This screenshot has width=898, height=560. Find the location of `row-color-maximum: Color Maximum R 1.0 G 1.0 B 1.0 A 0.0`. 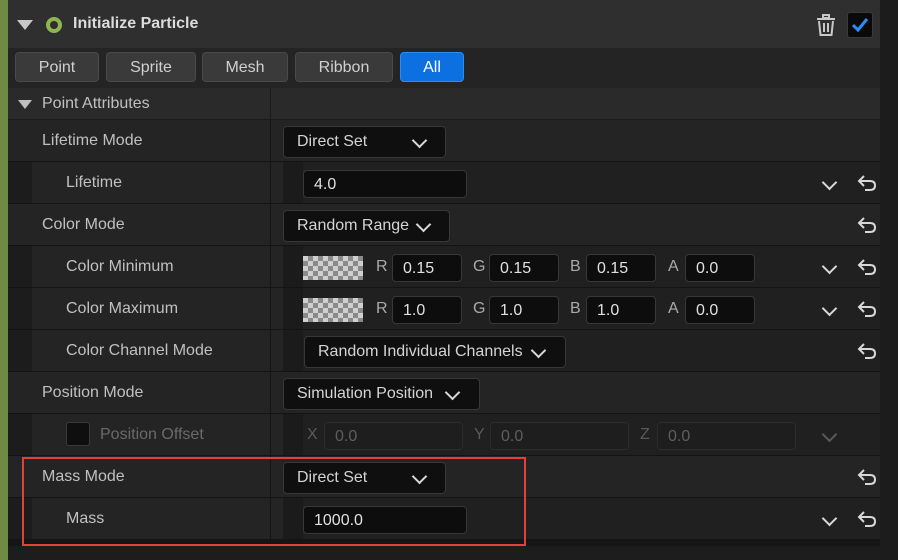

row-color-maximum: Color Maximum R 1.0 G 1.0 B 1.0 A 0.0 is located at coordinates (444, 309).